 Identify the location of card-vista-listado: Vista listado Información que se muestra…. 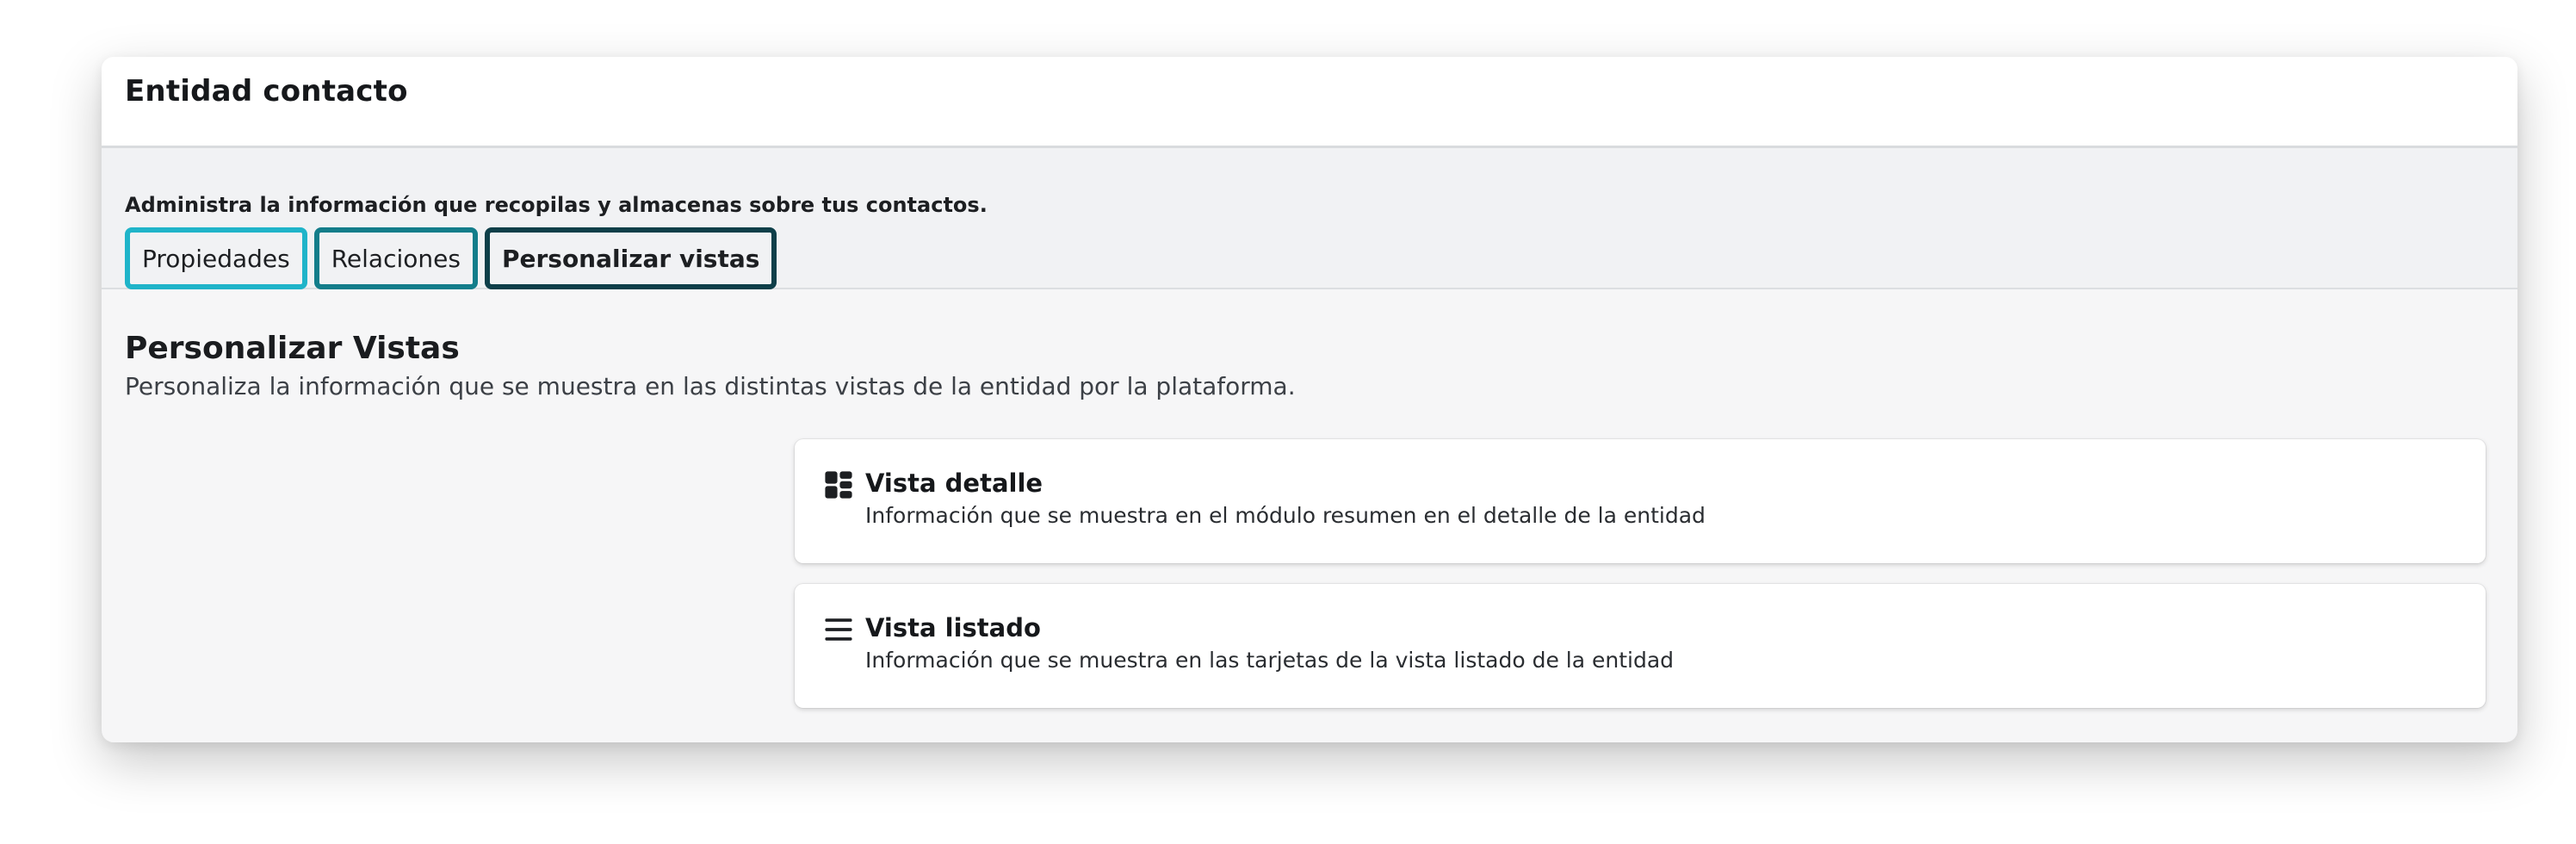
(1640, 646).